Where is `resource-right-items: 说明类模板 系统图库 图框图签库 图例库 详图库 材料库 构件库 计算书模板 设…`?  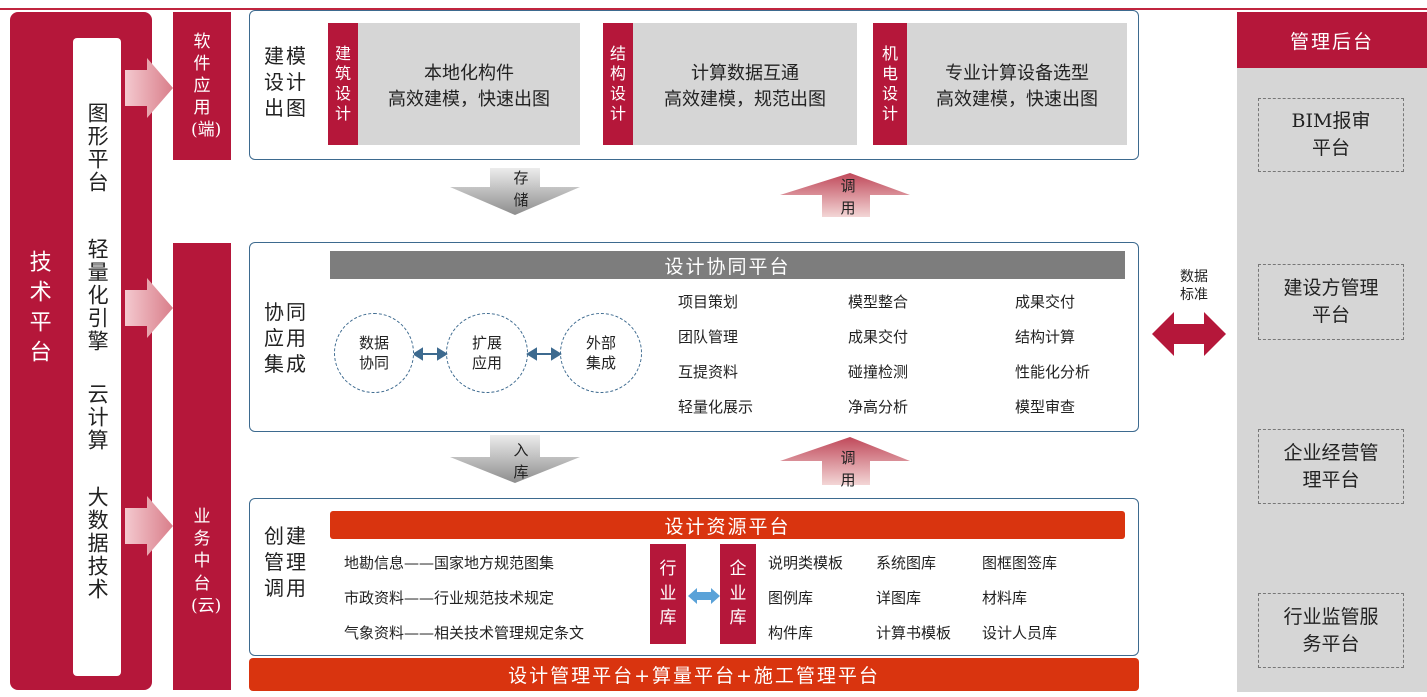 resource-right-items: 说明类模板 系统图库 图框图签库 图例库 详图库 材料库 构件库 计算书模板 设… is located at coordinates (948, 598).